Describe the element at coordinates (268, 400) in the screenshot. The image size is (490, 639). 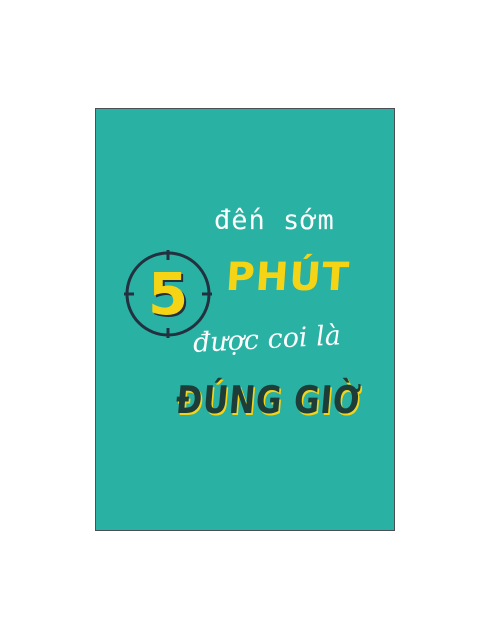
I see `poster-line-dung-gio: ĐÚNG GIỜ` at that location.